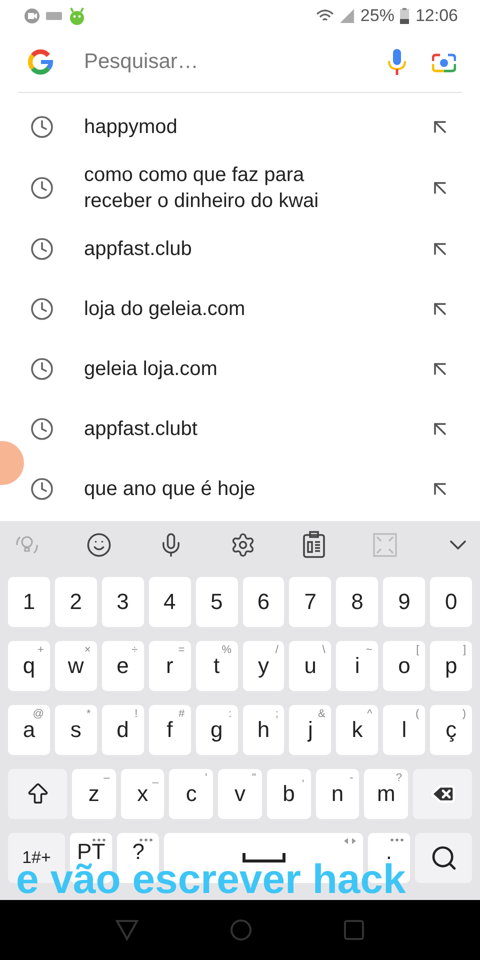 The width and height of the screenshot is (480, 960). Describe the element at coordinates (451, 602) in the screenshot. I see `keyboard-key: 0` at that location.